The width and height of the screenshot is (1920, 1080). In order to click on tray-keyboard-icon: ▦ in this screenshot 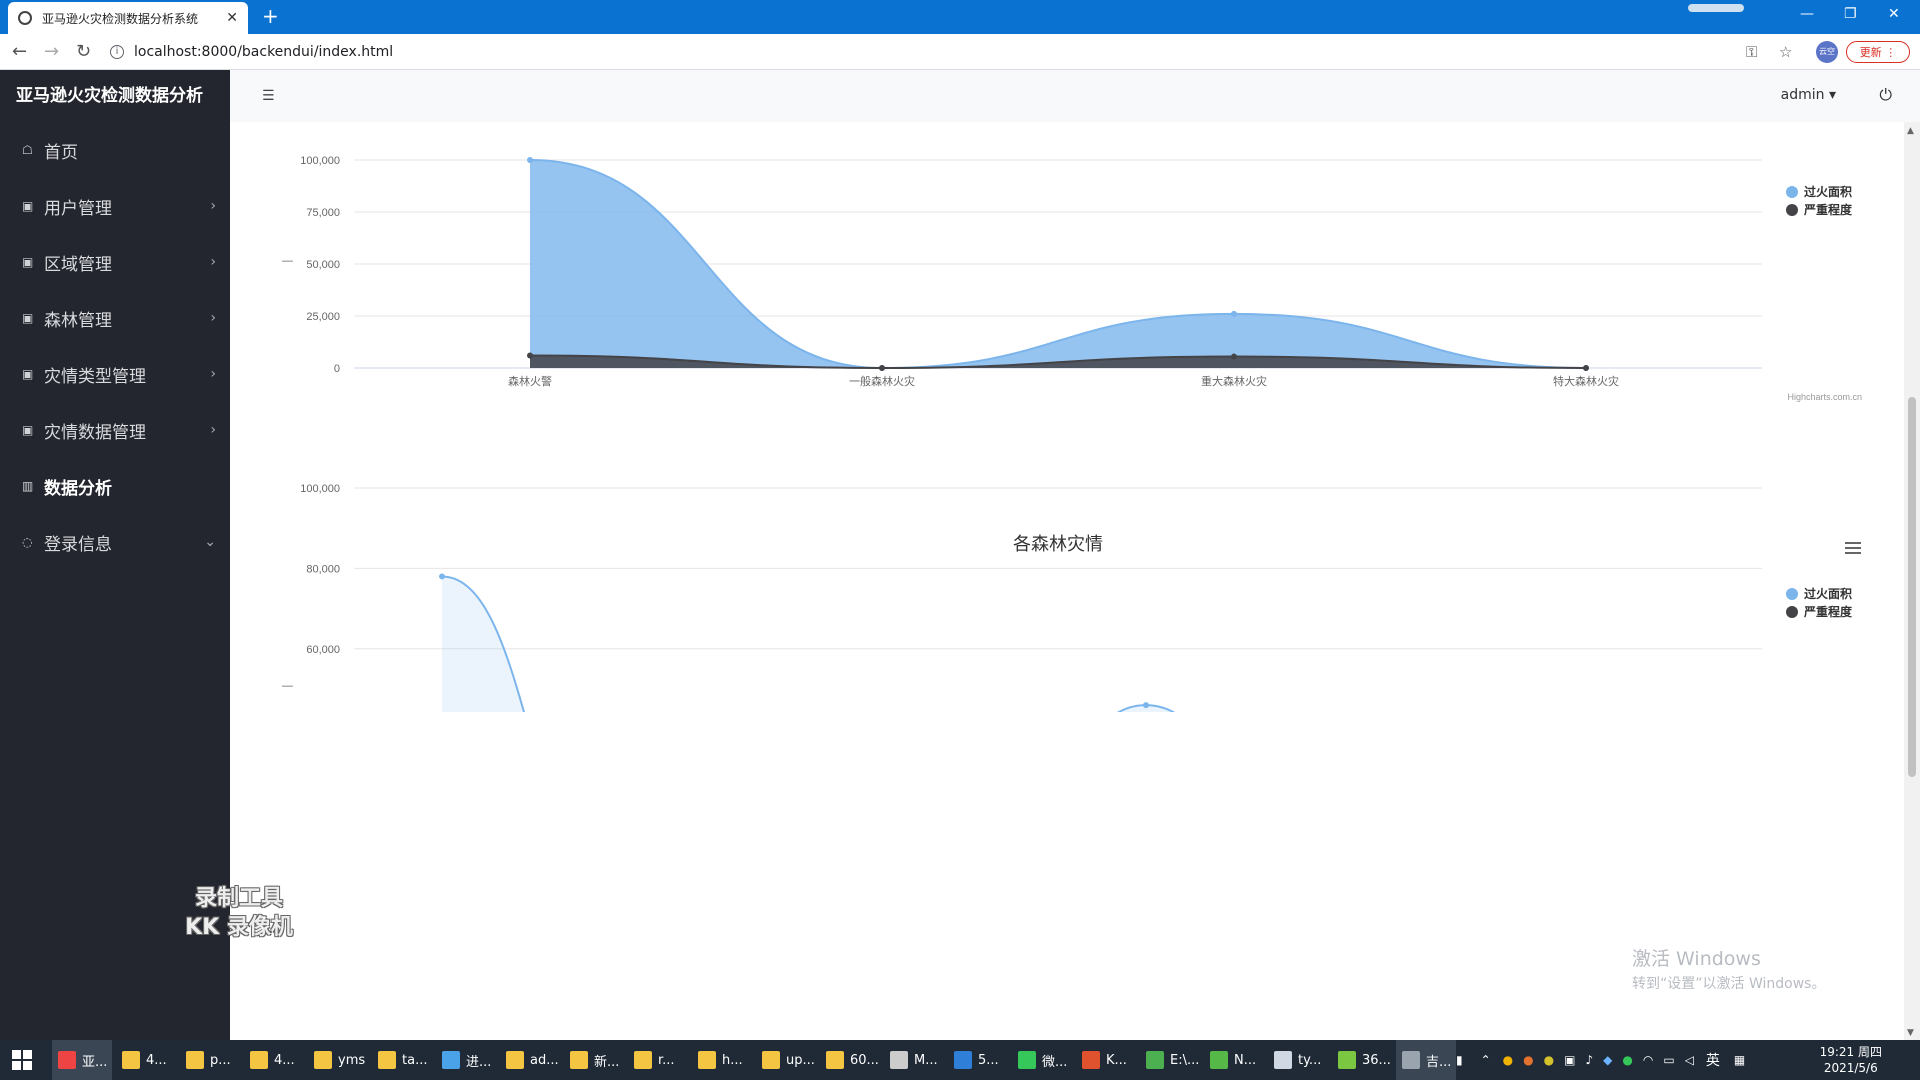, I will do `click(1739, 1060)`.